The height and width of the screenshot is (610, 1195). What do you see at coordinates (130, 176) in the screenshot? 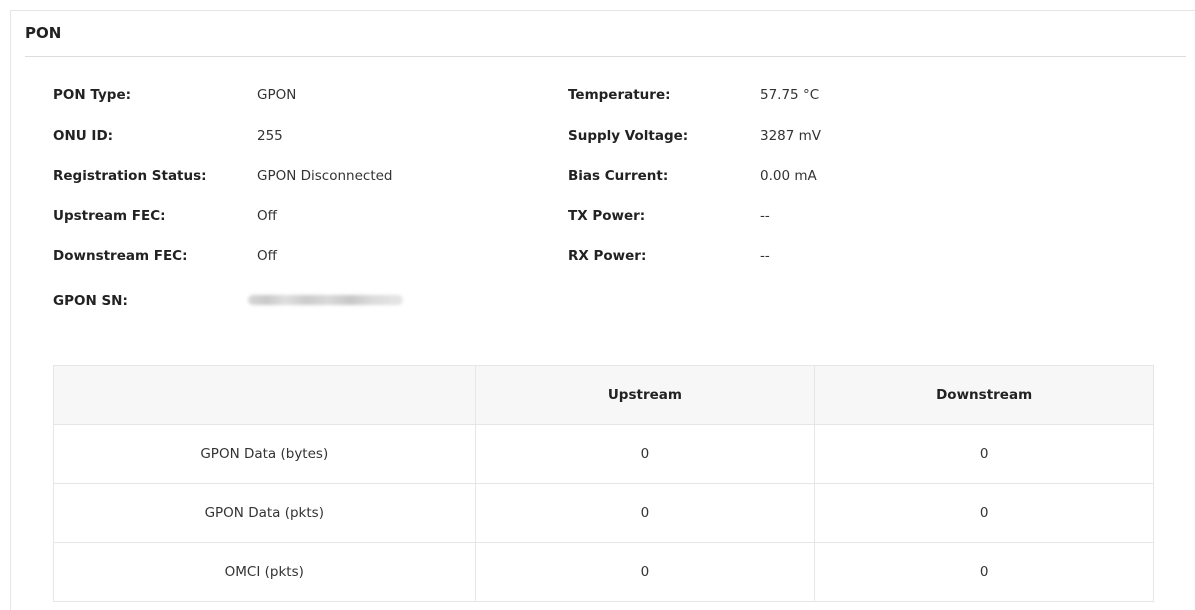
I see `registration-status-label: Registration Status:` at bounding box center [130, 176].